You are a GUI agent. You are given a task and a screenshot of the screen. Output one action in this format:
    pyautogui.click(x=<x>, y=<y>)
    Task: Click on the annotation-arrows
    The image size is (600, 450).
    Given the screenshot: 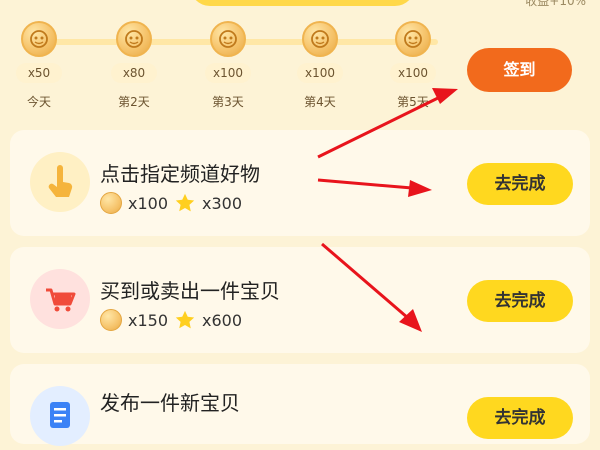 What is the action you would take?
    pyautogui.click(x=387, y=210)
    